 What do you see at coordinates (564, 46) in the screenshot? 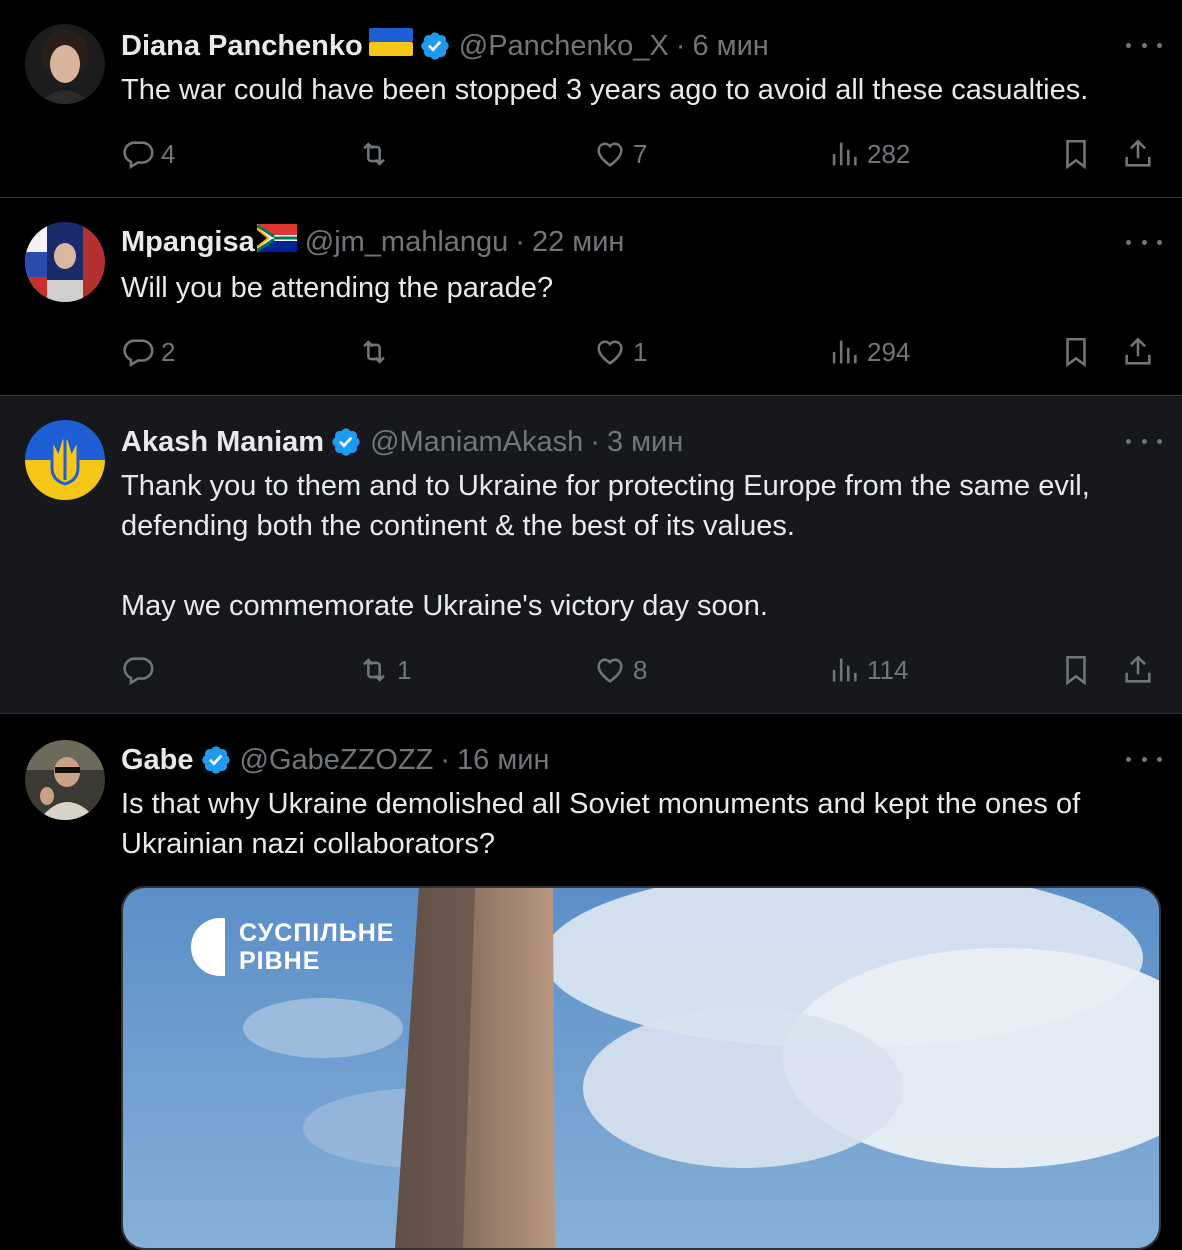
I see `author-handle: @Panchenko_X` at bounding box center [564, 46].